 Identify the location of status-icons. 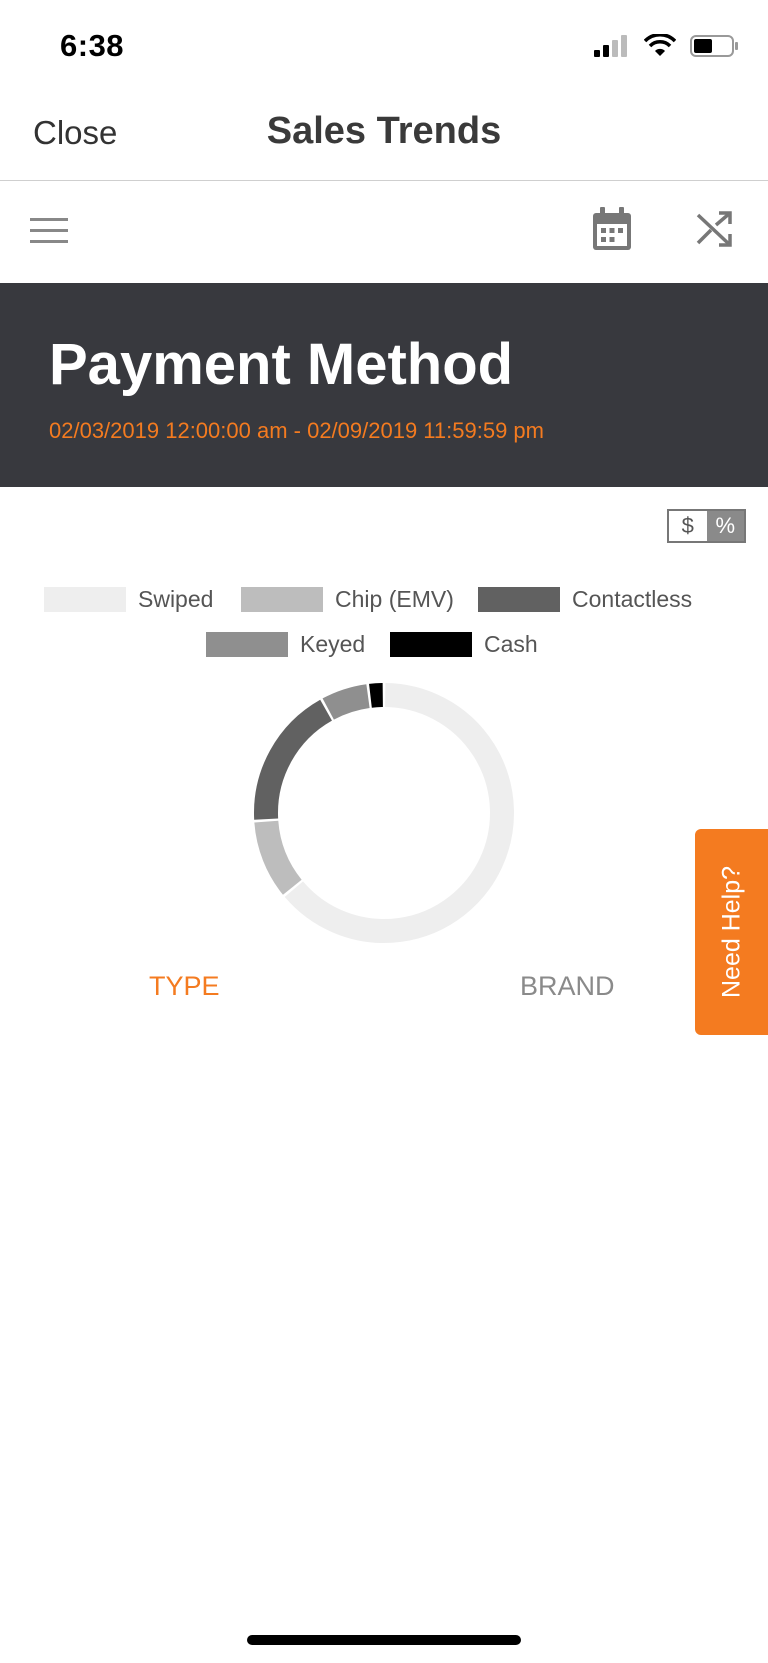
(667, 46).